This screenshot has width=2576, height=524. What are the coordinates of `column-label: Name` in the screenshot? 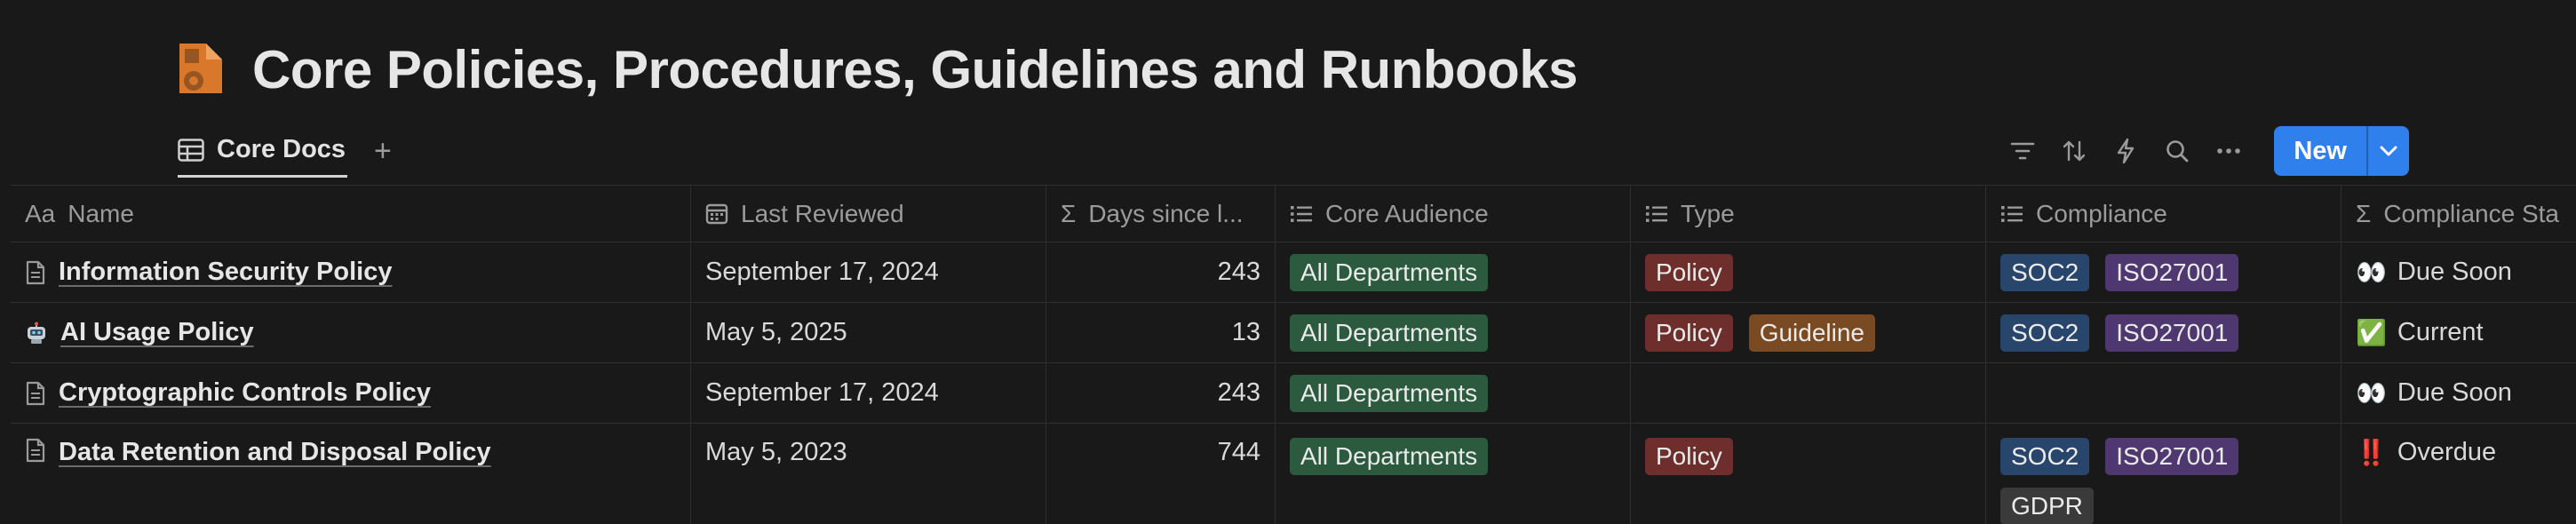 It's located at (101, 213).